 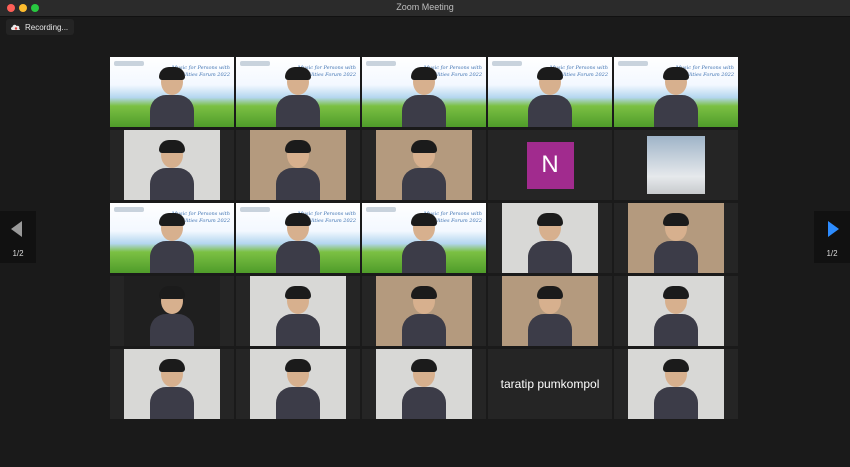 What do you see at coordinates (16, 229) in the screenshot?
I see `chevron-left-icon` at bounding box center [16, 229].